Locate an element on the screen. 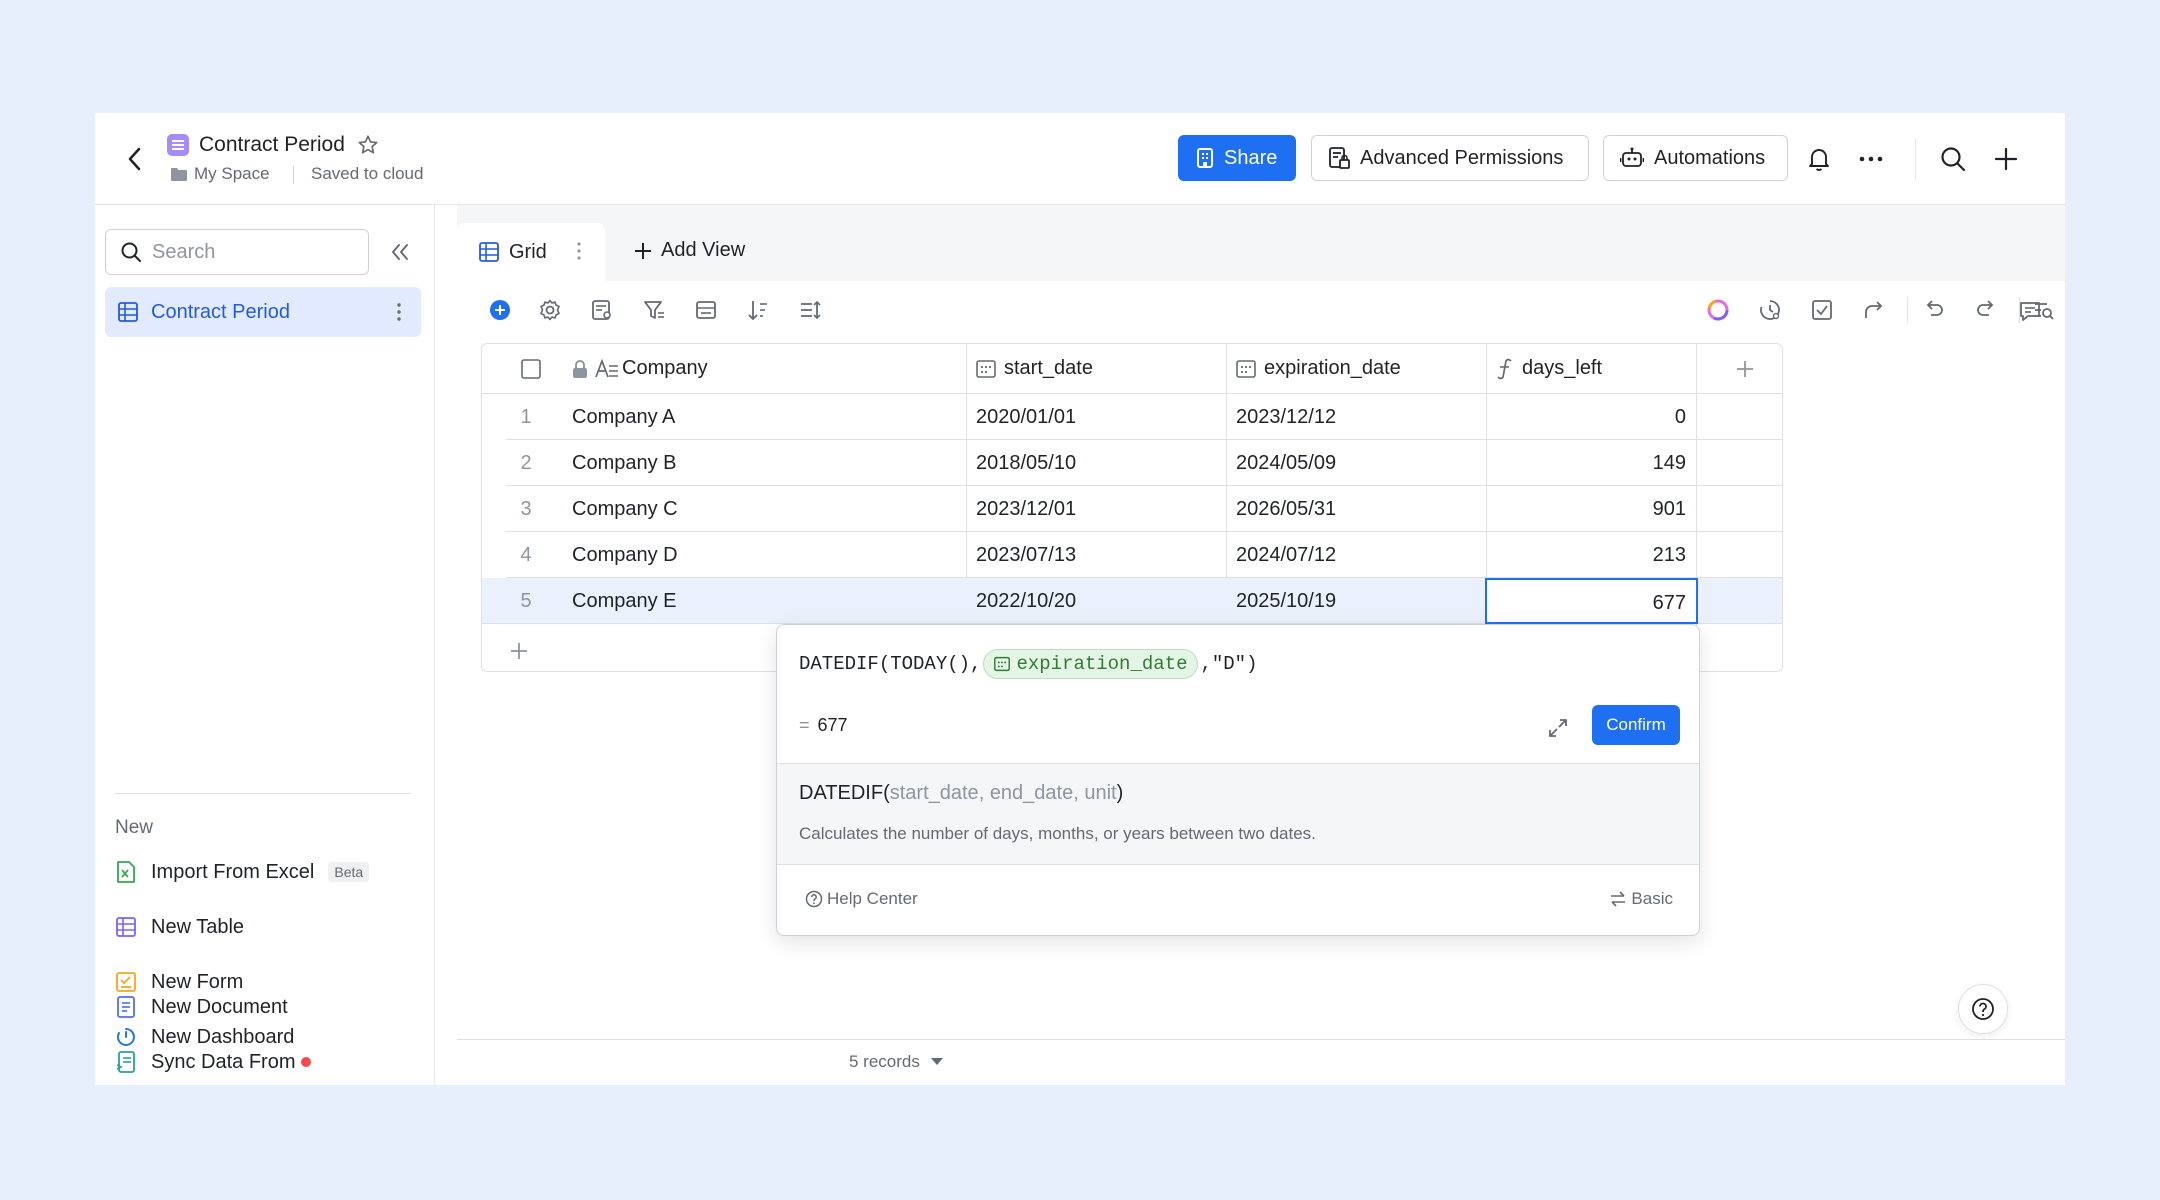  function-name: DATEDIF( is located at coordinates (844, 793).